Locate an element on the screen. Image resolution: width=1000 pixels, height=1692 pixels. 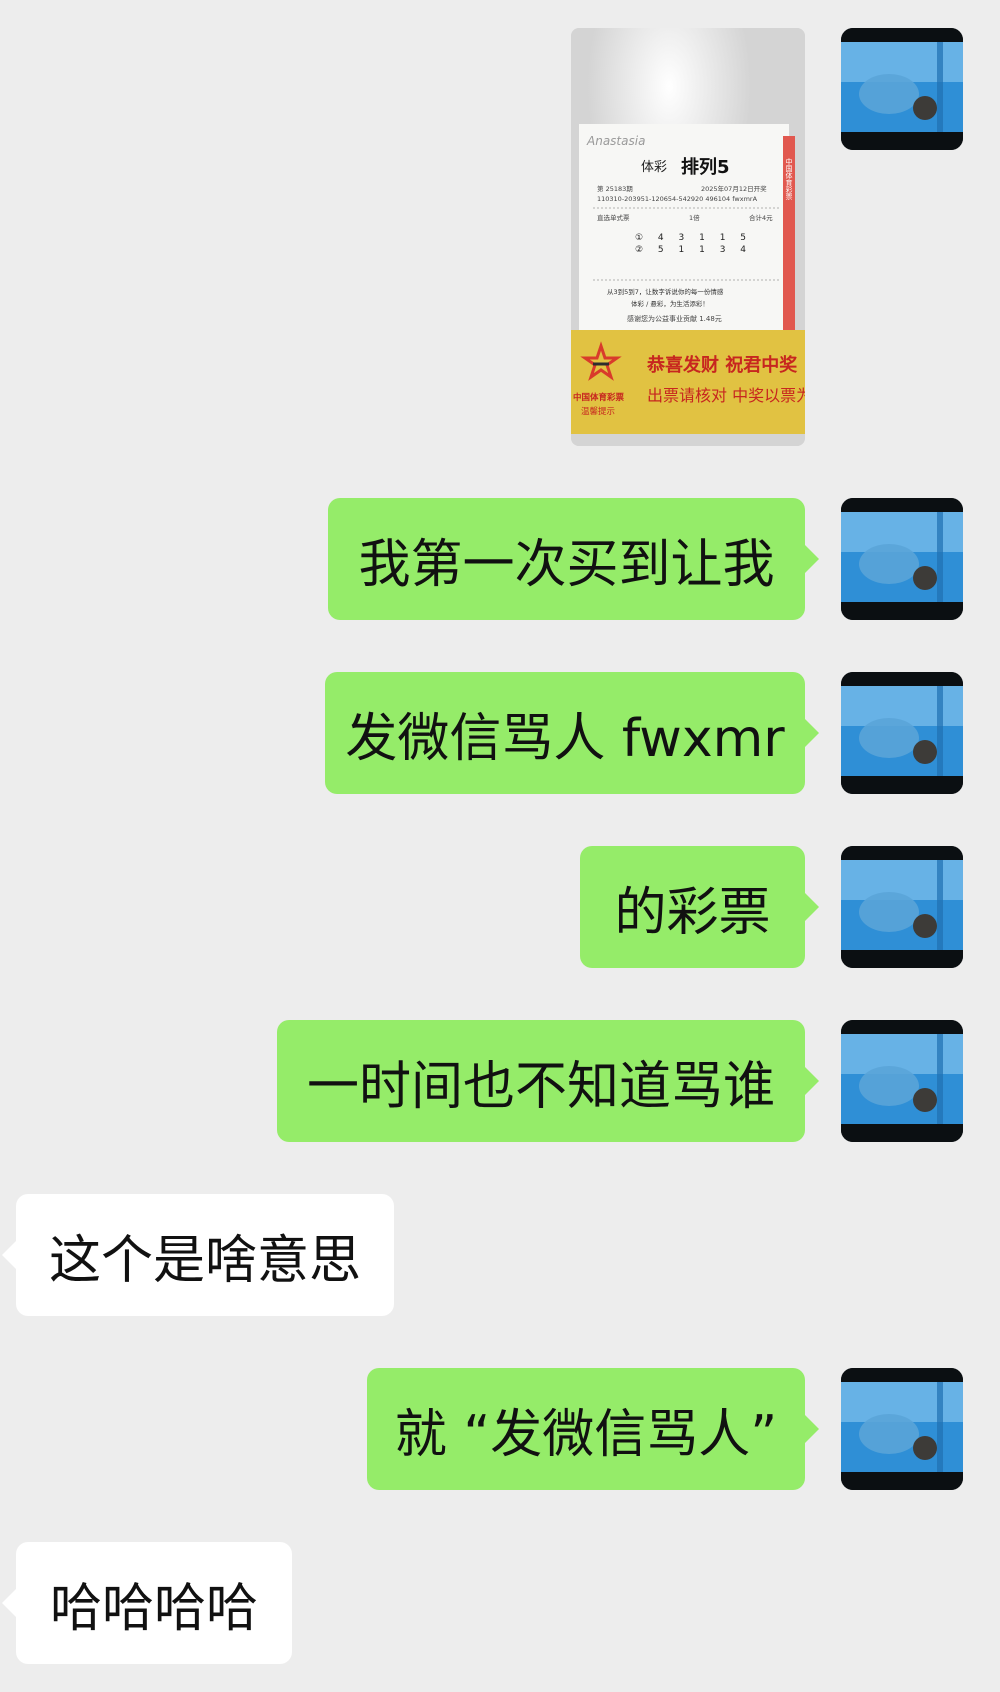
message-bubble: 的彩票 is located at coordinates (699, 907).